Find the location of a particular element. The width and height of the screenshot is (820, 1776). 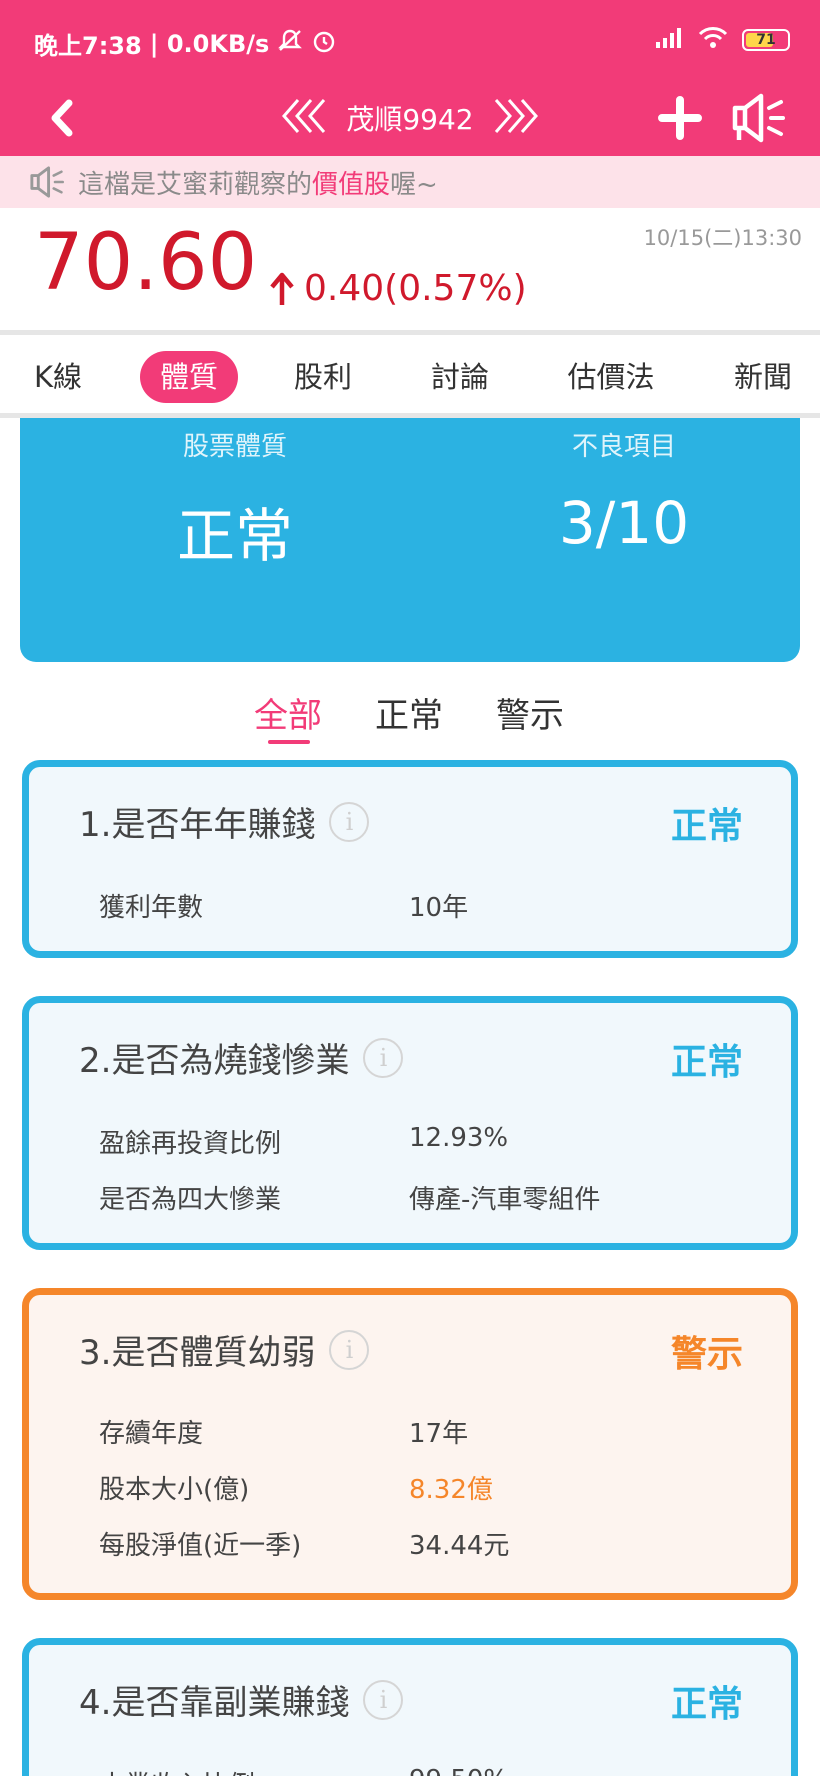

speaker-button is located at coordinates (757, 118).